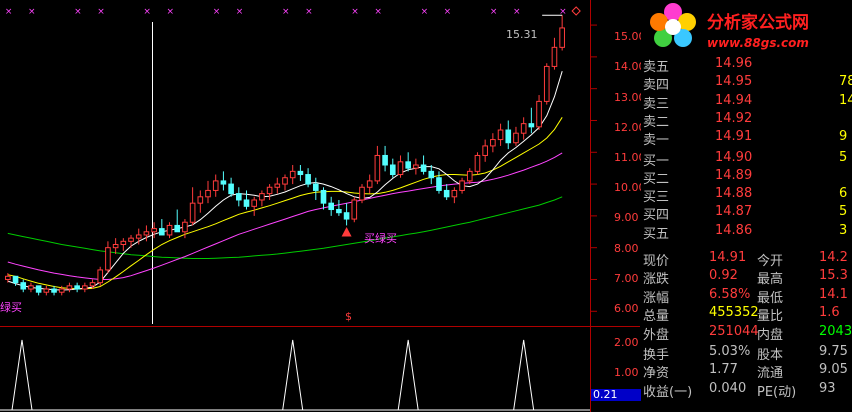 This screenshot has width=852, height=412. Describe the element at coordinates (833, 276) in the screenshot. I see `stat-value: 15.3` at that location.